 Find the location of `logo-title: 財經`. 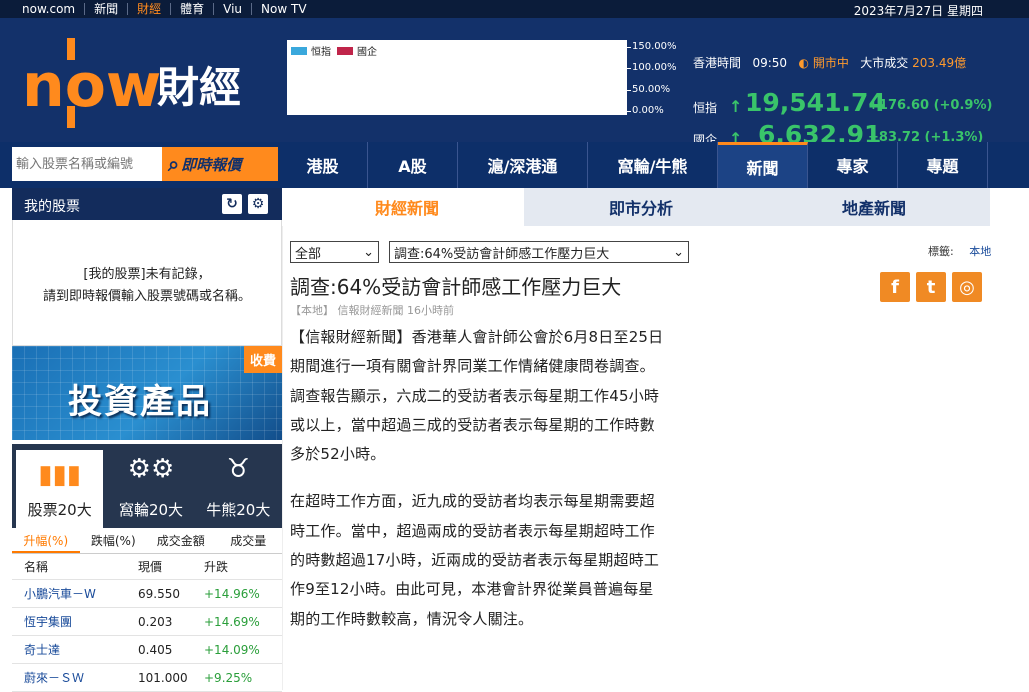

logo-title: 財經 is located at coordinates (199, 87).